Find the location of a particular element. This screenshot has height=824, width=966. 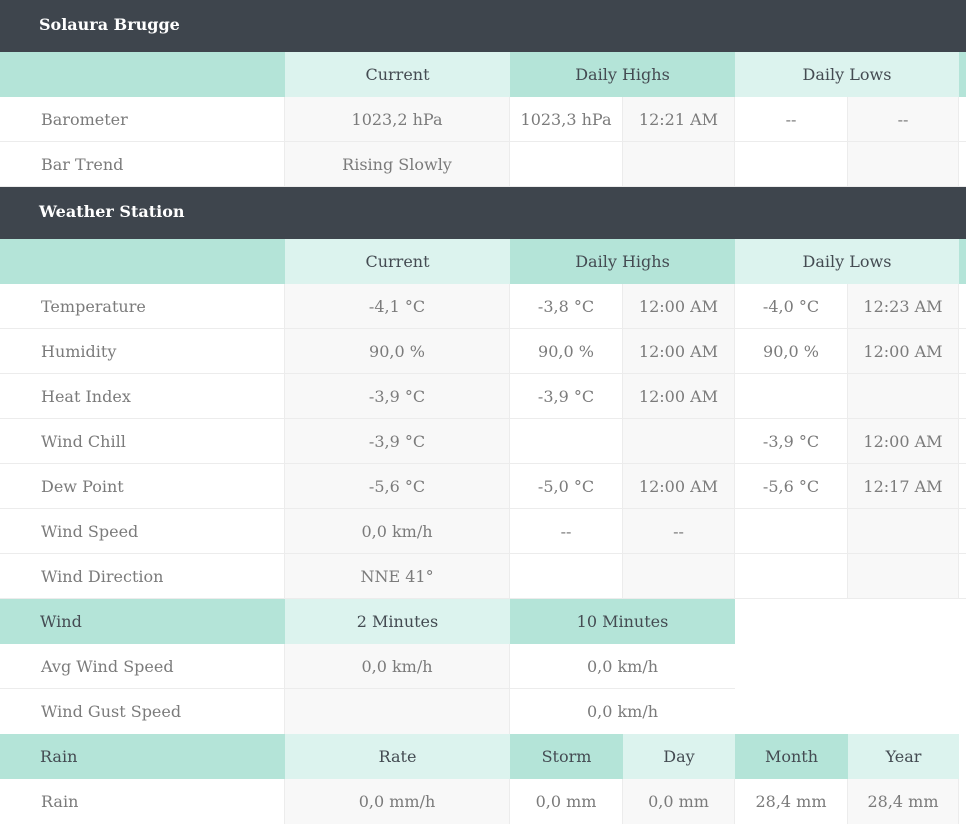

rain-header-row: Rain Rate Storm Day Month Year is located at coordinates (483, 756).